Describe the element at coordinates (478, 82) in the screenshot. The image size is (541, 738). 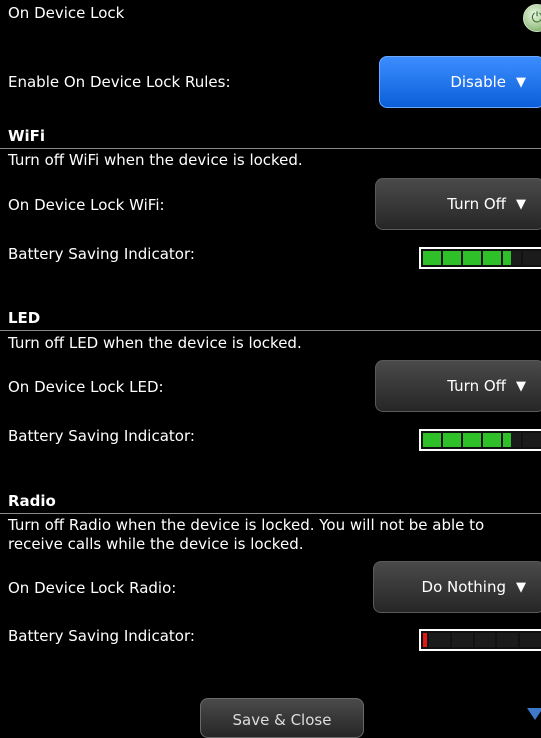
I see `rules-dropdown-value: Disable` at that location.